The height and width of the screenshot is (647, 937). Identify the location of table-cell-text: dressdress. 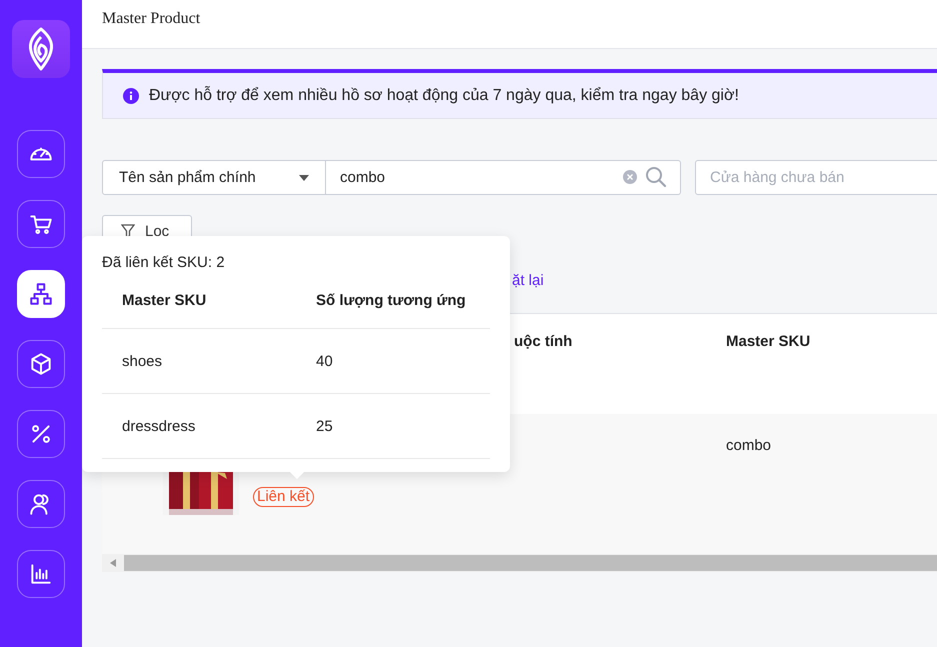
(158, 426).